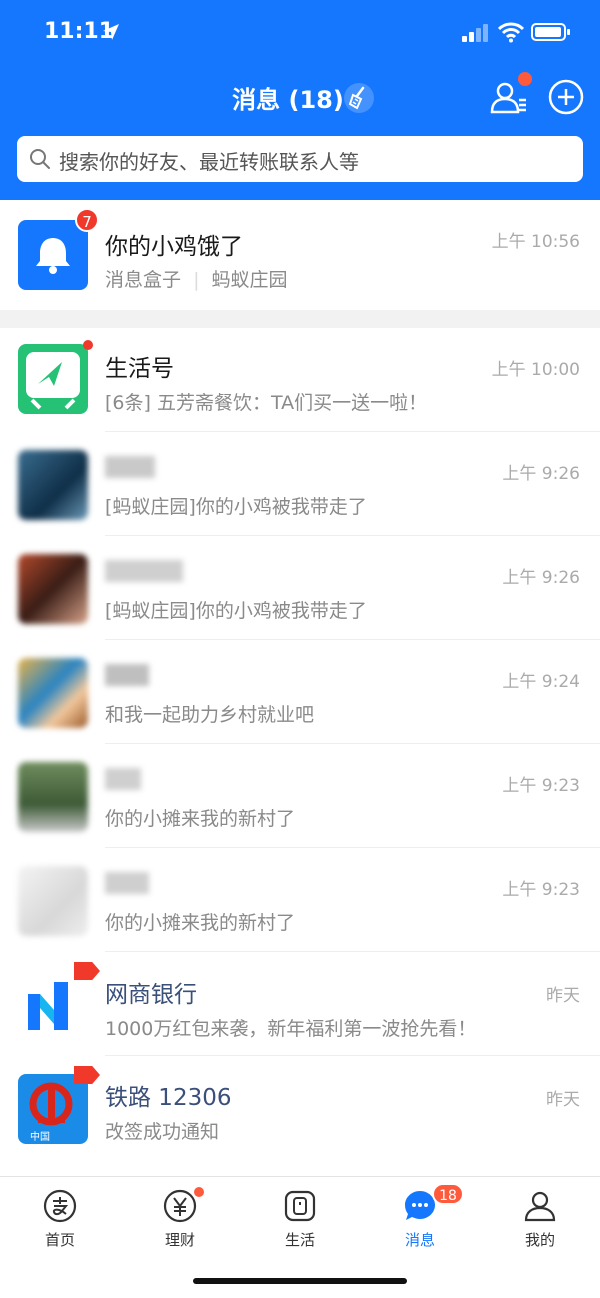 The height and width of the screenshot is (1298, 600). I want to click on item-time: 上午 9:24, so click(541, 682).